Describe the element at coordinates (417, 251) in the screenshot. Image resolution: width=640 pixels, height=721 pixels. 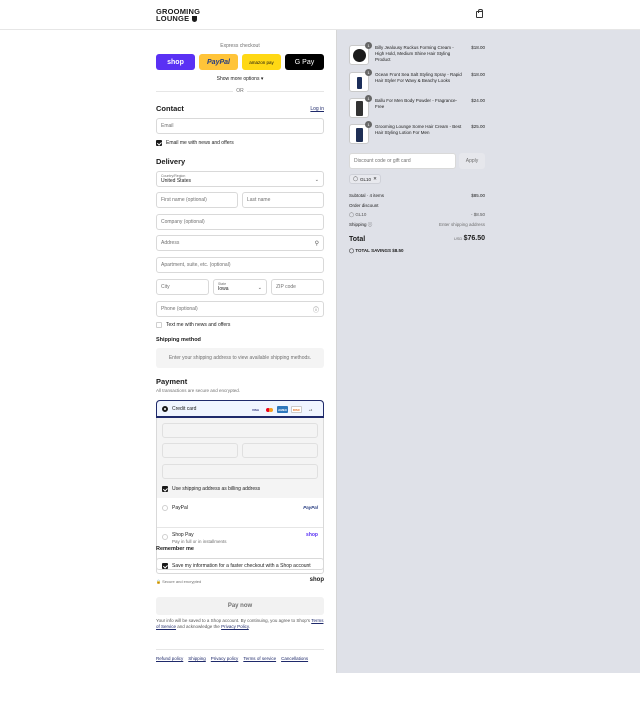
I see `total-savings-row: ◯ TOTAL SAVINGS $8.50` at that location.